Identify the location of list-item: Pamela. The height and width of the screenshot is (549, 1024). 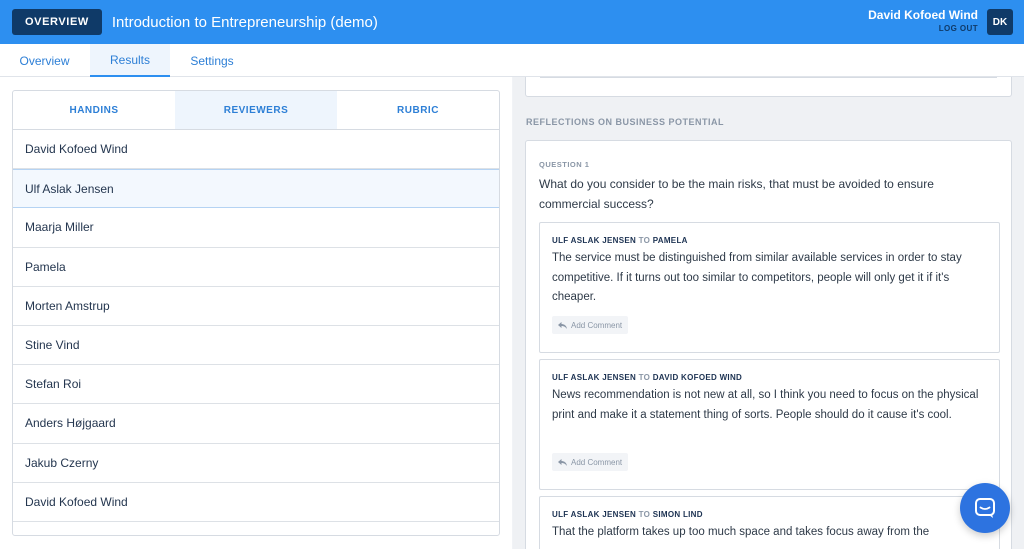
(256, 267).